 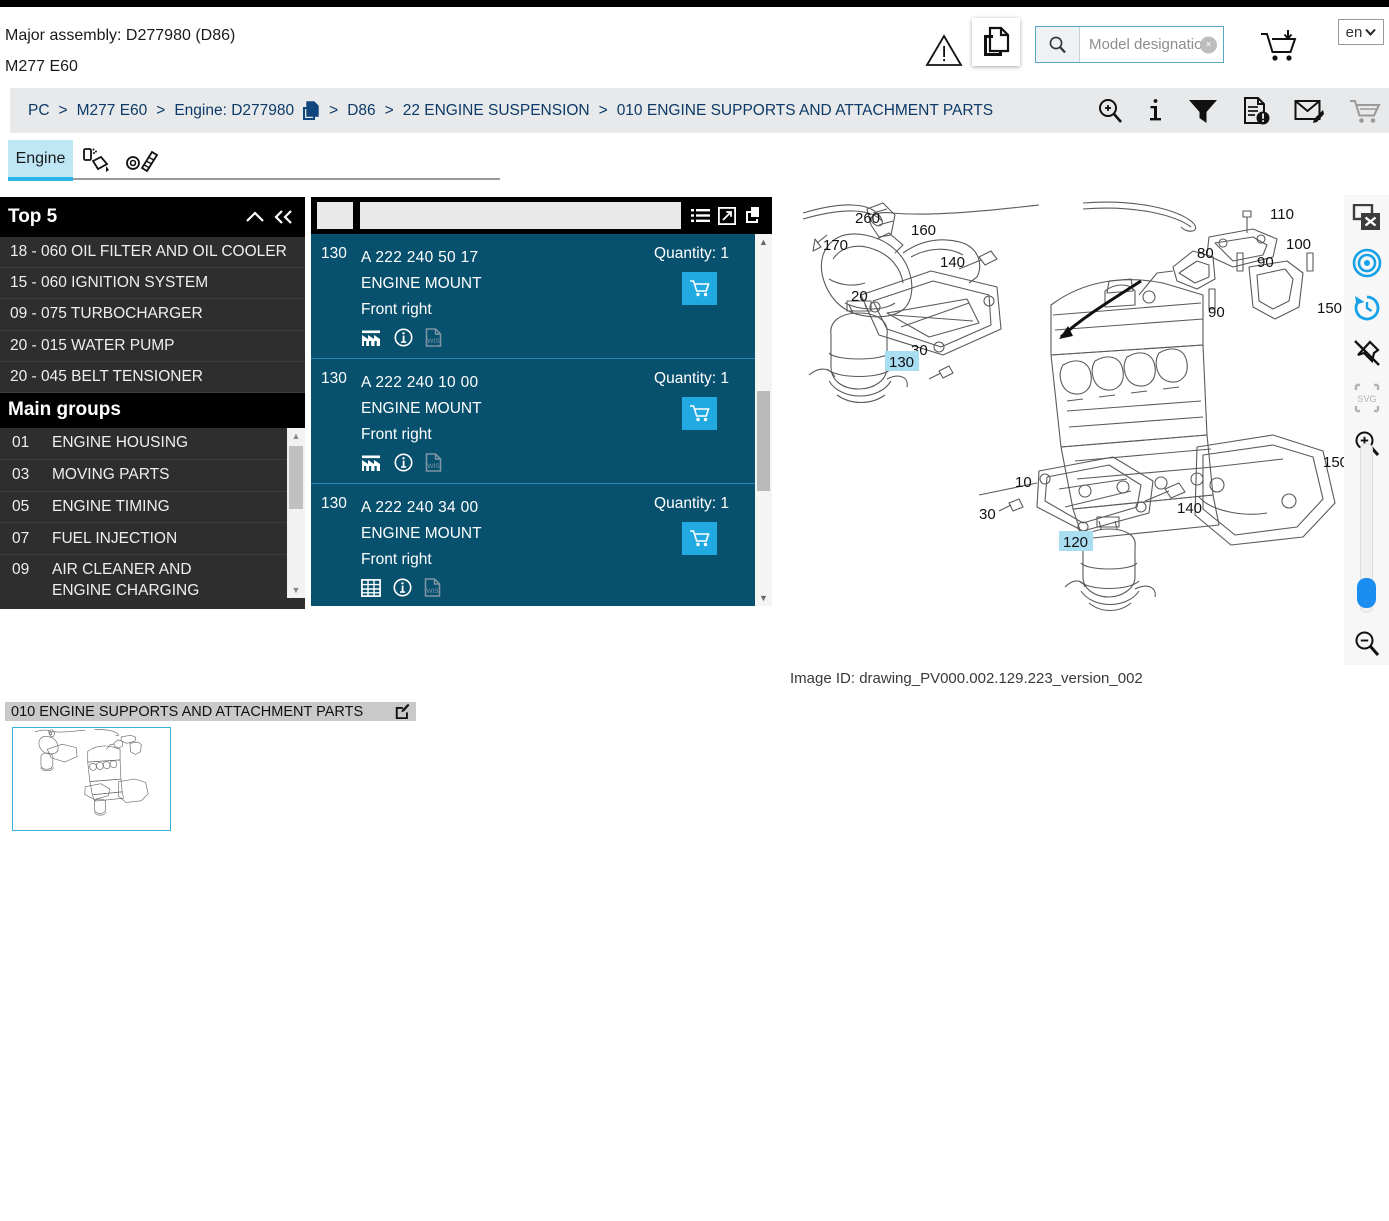 What do you see at coordinates (1364, 111) in the screenshot?
I see `cart-icon` at bounding box center [1364, 111].